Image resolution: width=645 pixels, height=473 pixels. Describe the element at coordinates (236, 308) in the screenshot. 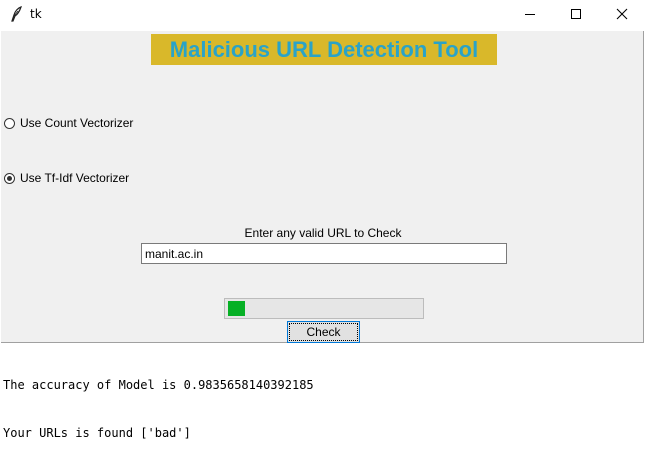

I see `progress-fill` at that location.